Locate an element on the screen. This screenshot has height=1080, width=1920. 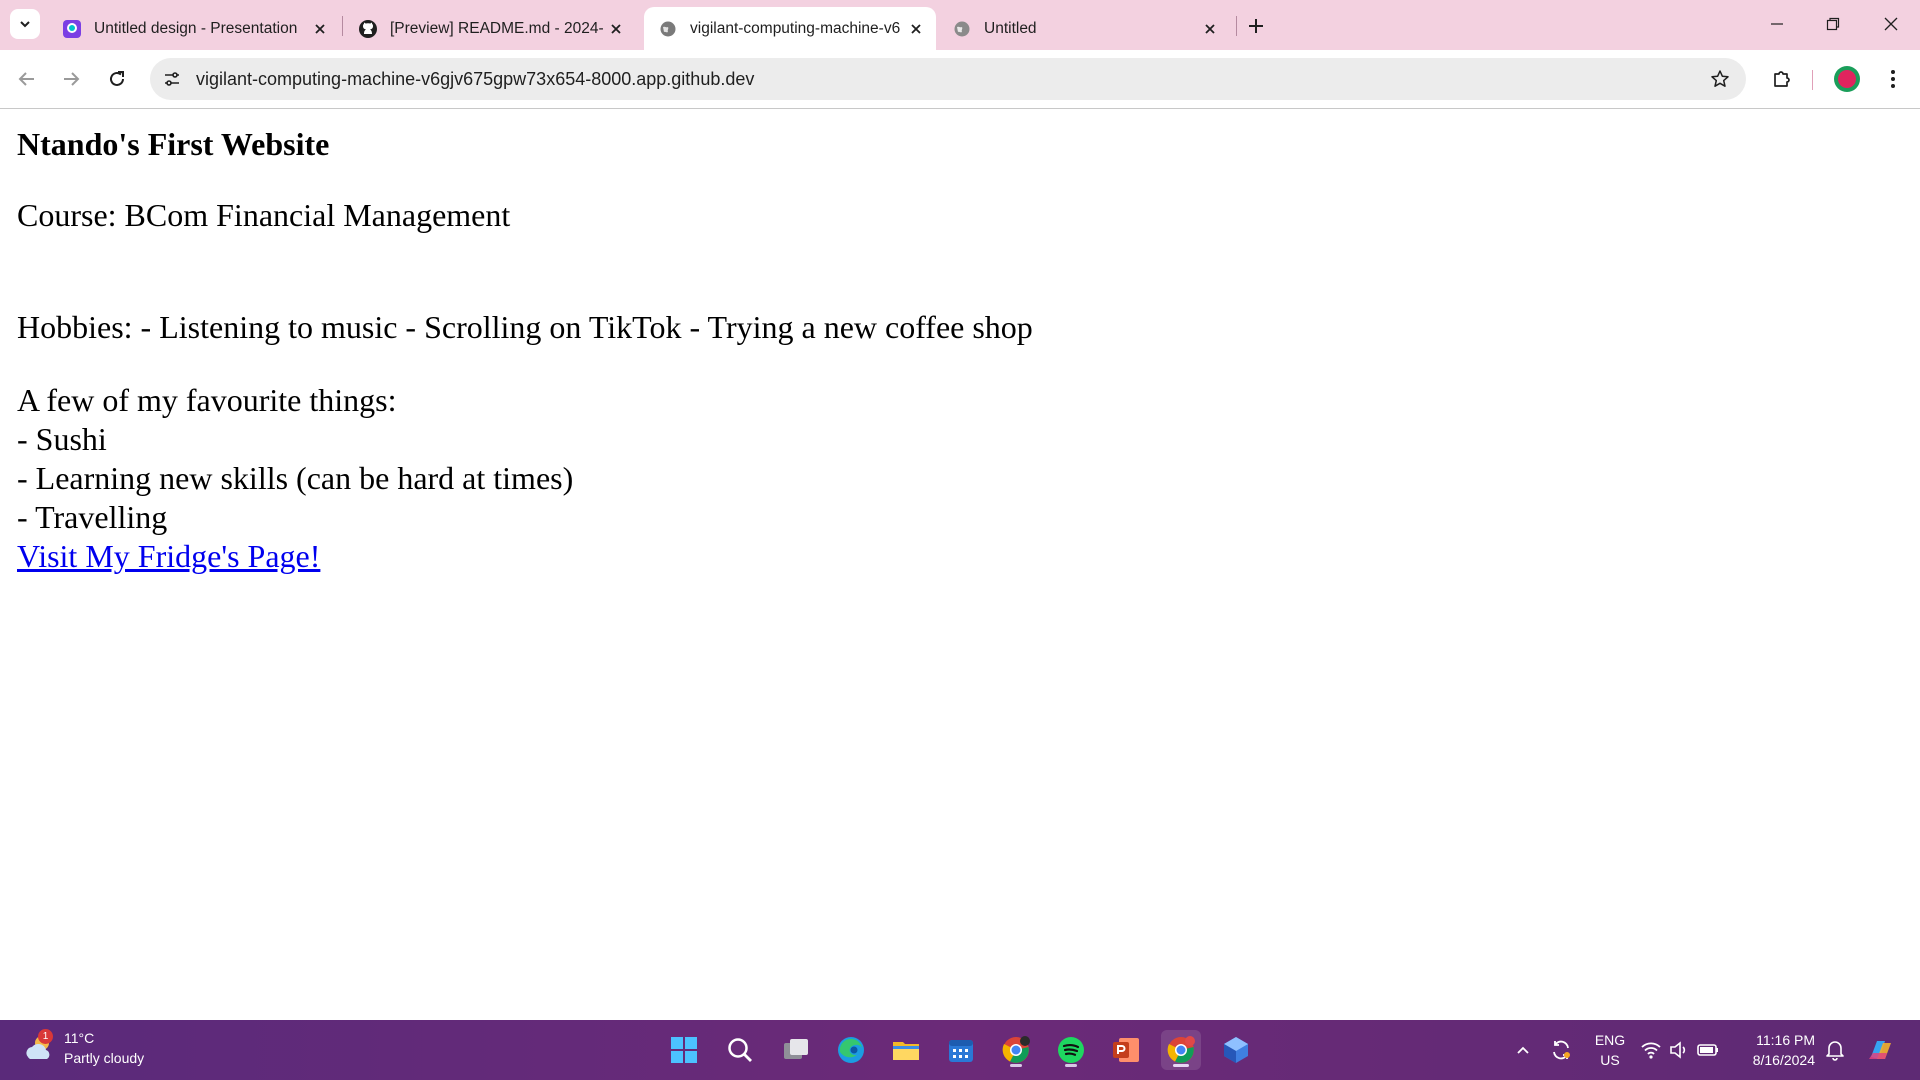
new-tab-button is located at coordinates (1256, 26).